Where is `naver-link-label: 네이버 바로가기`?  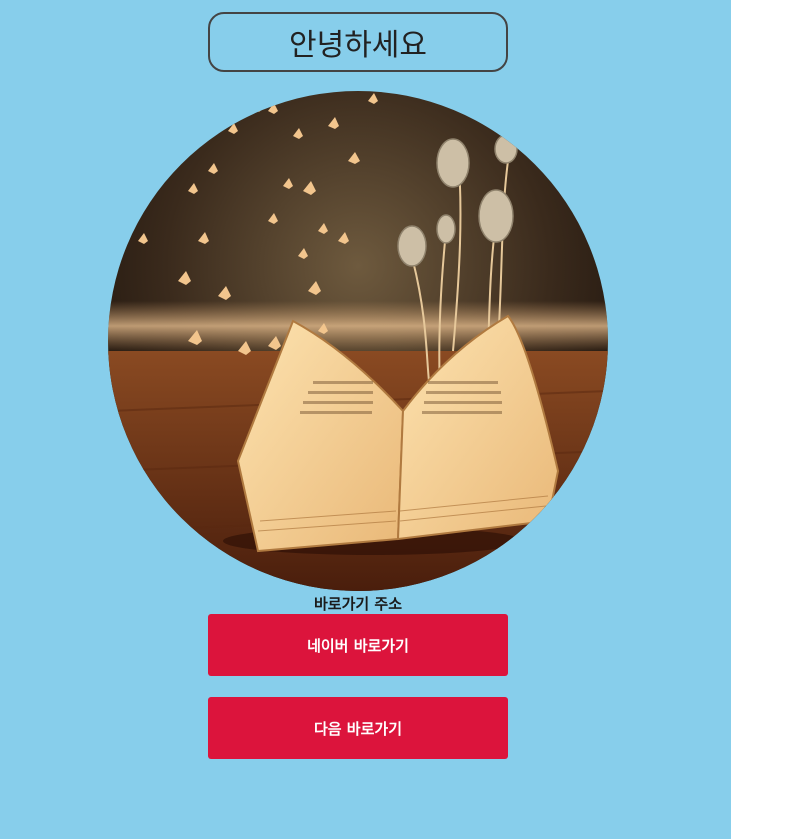
naver-link-label: 네이버 바로가기 is located at coordinates (358, 645).